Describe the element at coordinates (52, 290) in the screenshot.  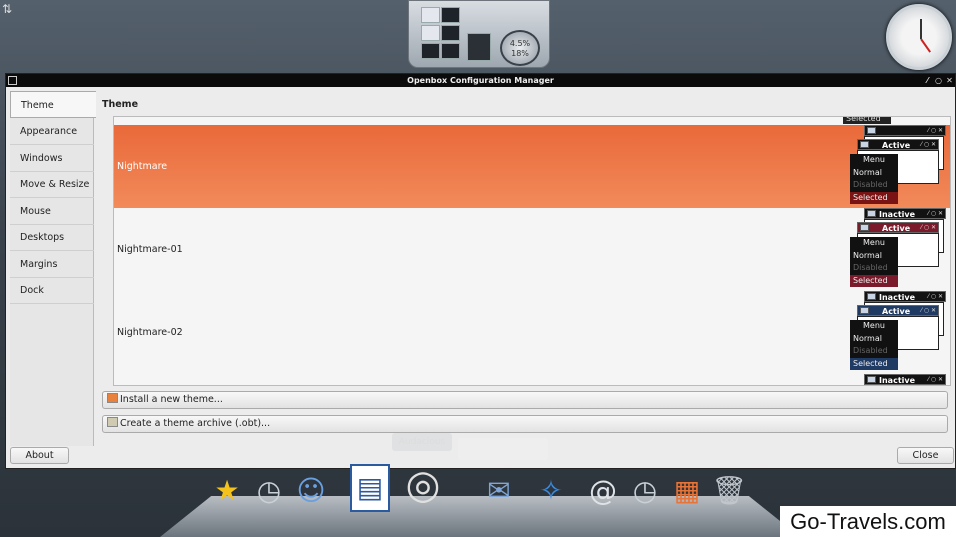
I see `sidebar-item-dock: Dock` at that location.